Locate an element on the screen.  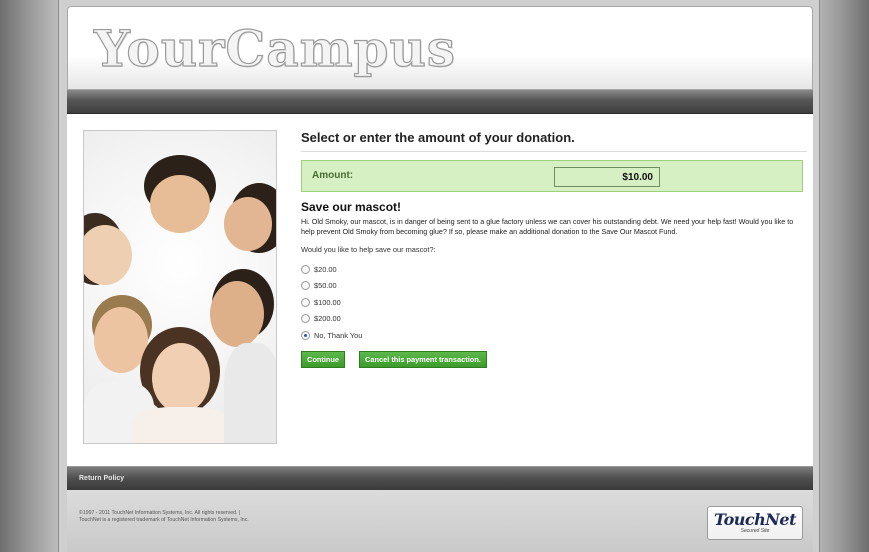
radio-button-selected is located at coordinates (305, 335).